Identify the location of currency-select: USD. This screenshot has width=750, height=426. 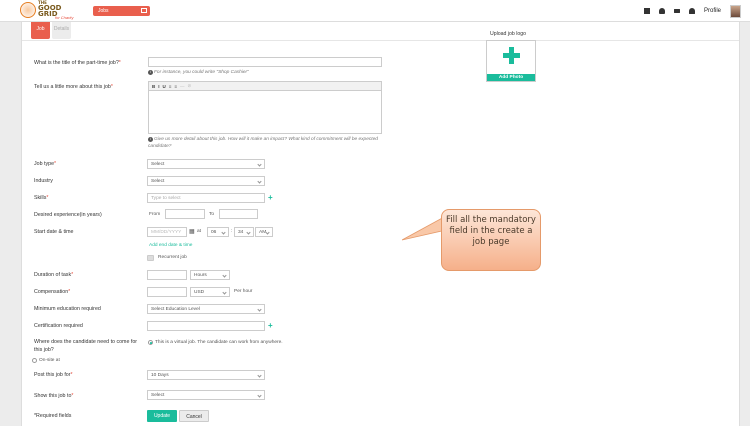
(210, 292).